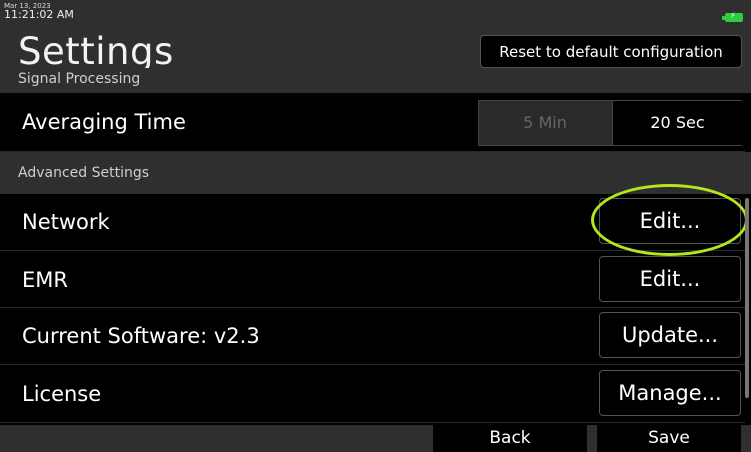 The image size is (751, 452). I want to click on averaging-time-segmented-control: 5 Min 20 Sec, so click(610, 123).